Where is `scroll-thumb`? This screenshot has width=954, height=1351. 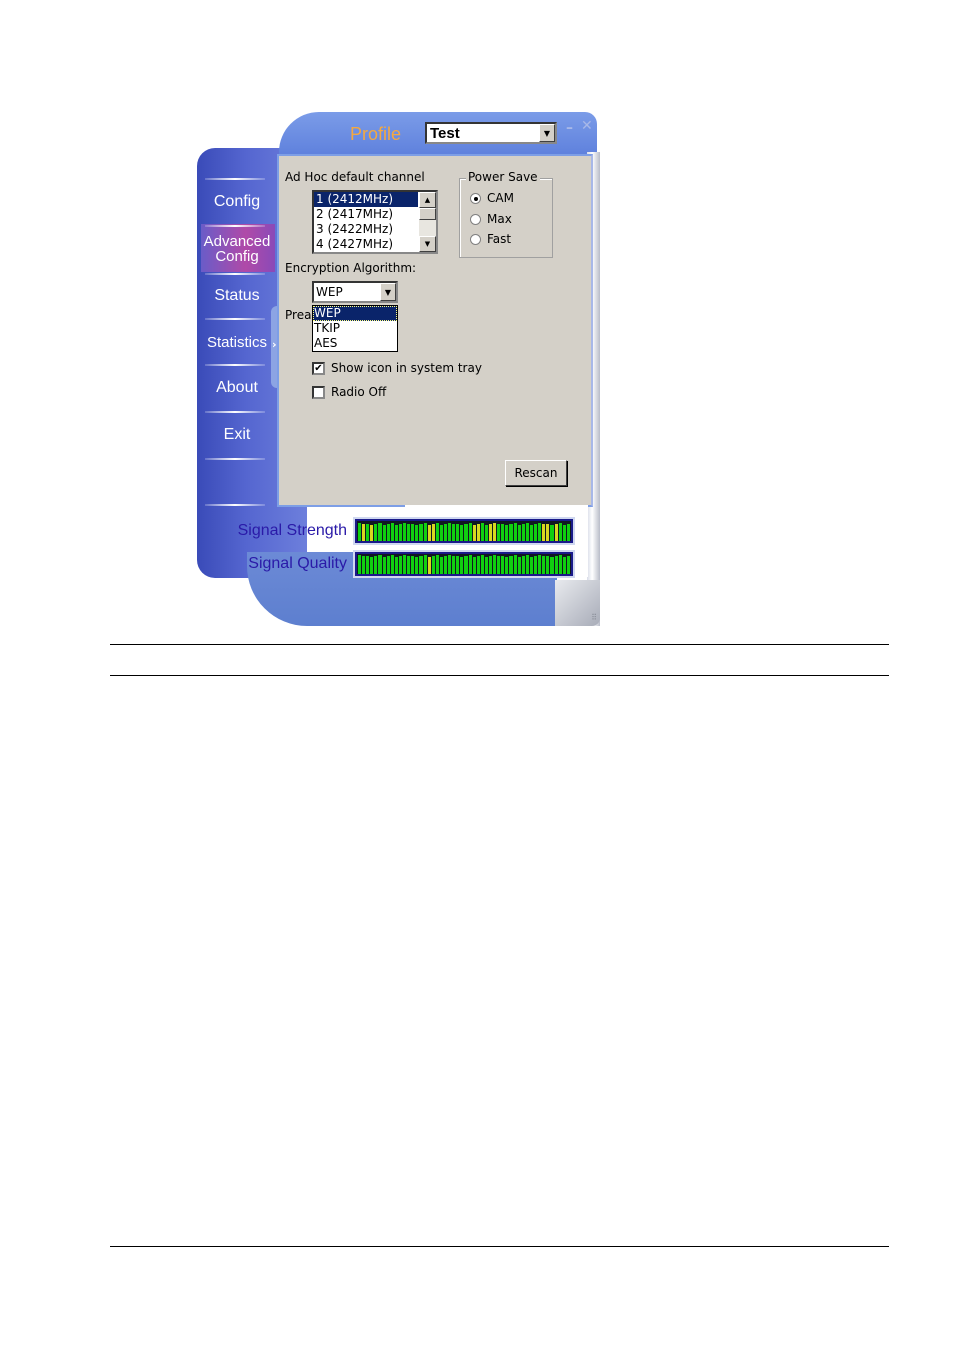
scroll-thumb is located at coordinates (427, 214).